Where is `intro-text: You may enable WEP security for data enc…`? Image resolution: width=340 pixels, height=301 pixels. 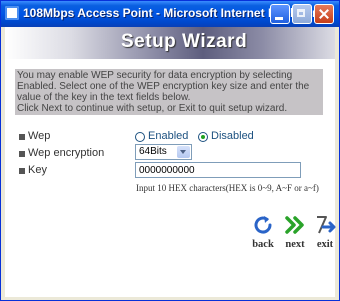 intro-text: You may enable WEP security for data enc… is located at coordinates (169, 92).